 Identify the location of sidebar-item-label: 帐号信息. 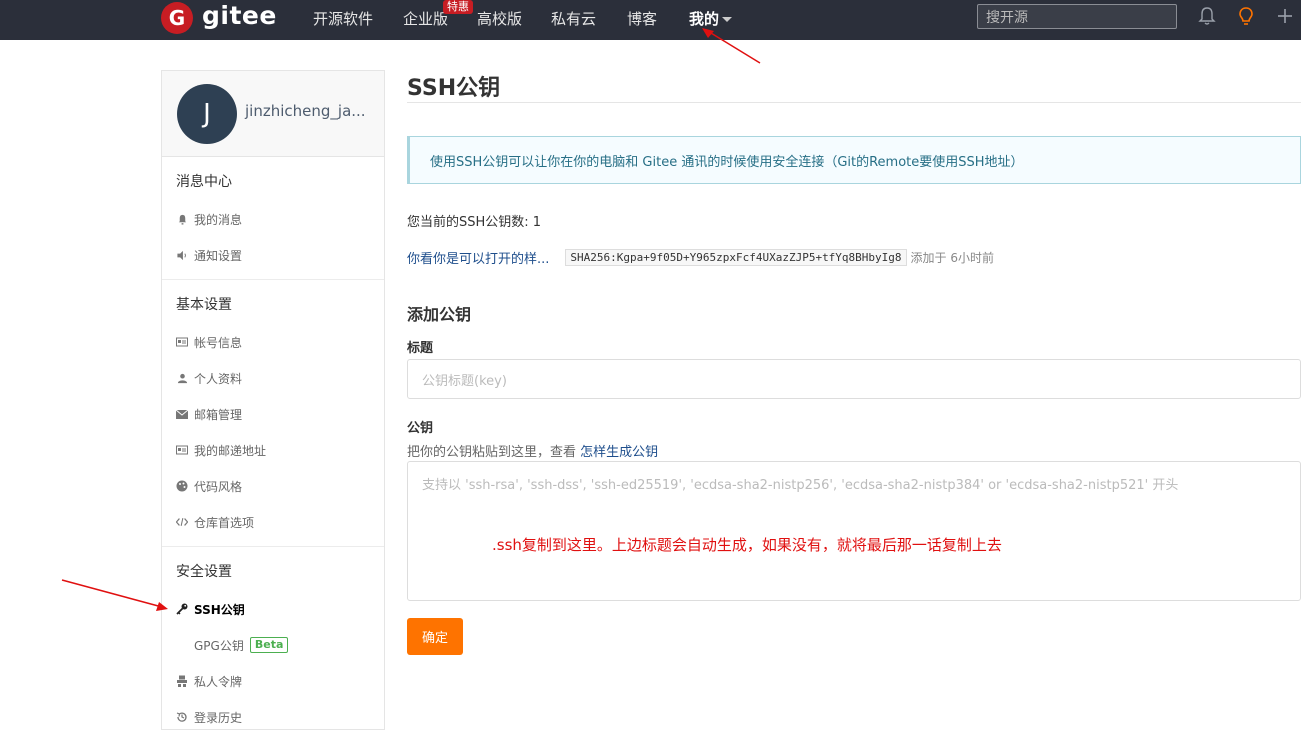
(218, 342).